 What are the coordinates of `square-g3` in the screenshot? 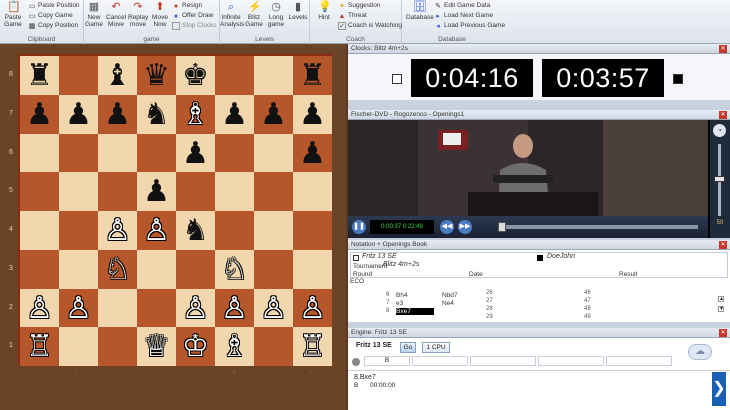 It's located at (273, 269).